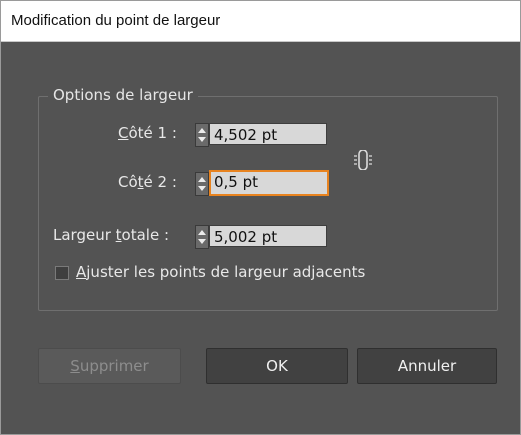 The width and height of the screenshot is (521, 435). What do you see at coordinates (202, 184) in the screenshot?
I see `side2-stepper` at bounding box center [202, 184].